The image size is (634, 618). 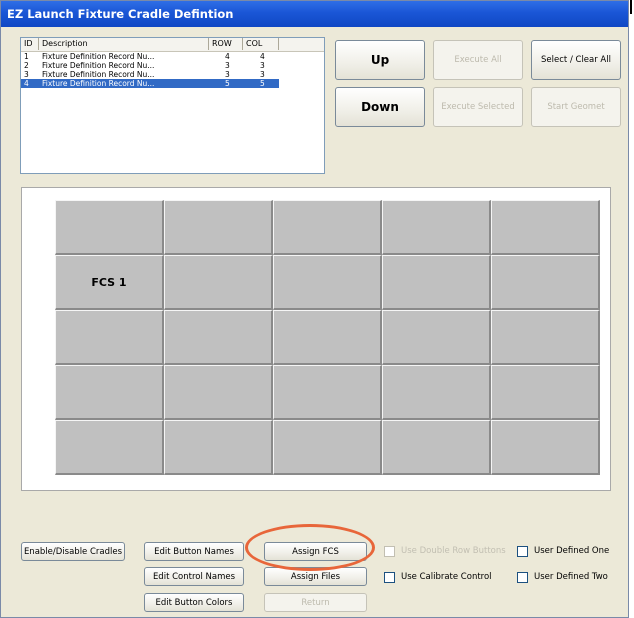 What do you see at coordinates (26, 65) in the screenshot?
I see `list-cell-id: 2` at bounding box center [26, 65].